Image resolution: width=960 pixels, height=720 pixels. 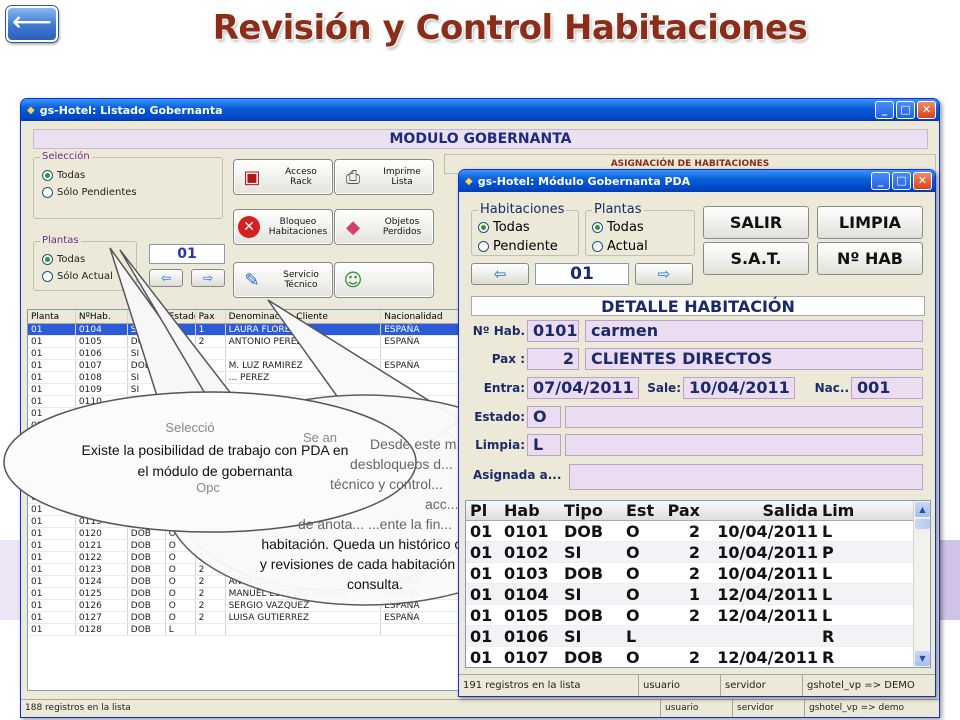 What do you see at coordinates (698, 531) in the screenshot?
I see `table-row: 01 0101 DOB O 2 10/04/2011 L` at bounding box center [698, 531].